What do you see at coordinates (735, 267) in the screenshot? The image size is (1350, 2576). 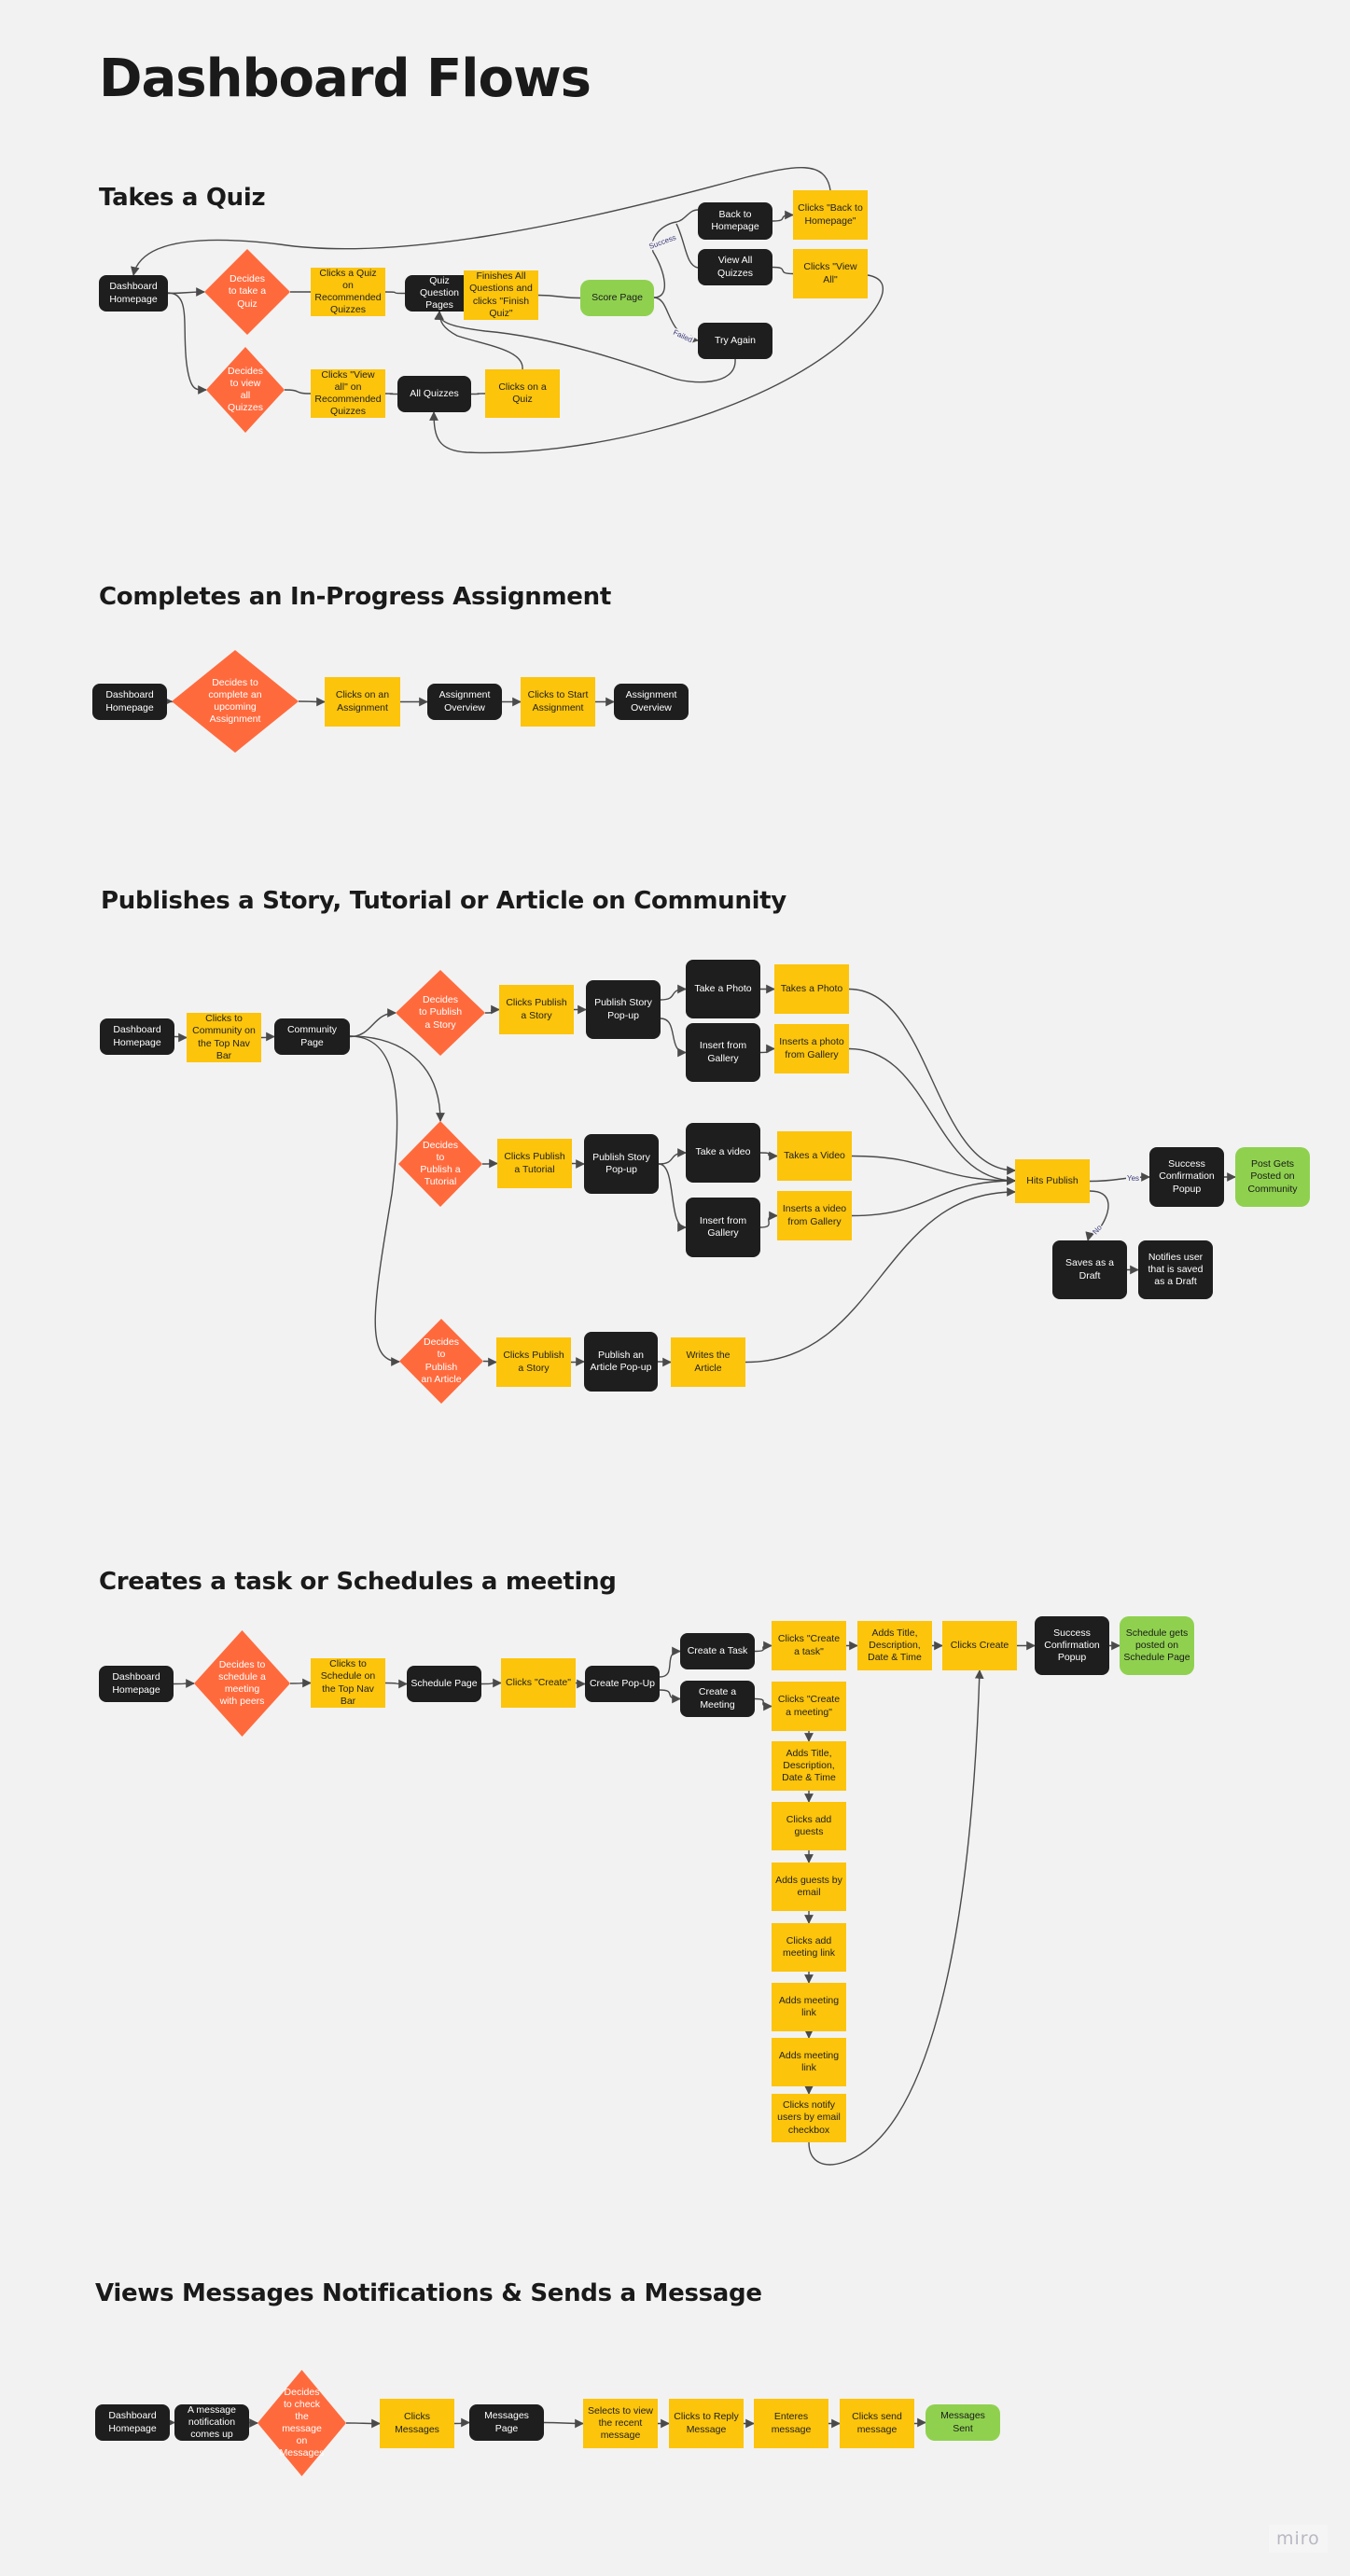 I see `quiz-node-view-all: View All Quizzes` at bounding box center [735, 267].